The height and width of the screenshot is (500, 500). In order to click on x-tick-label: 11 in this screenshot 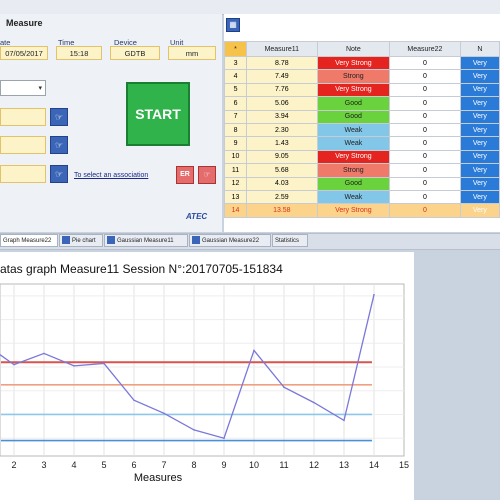, I will do `click(283, 465)`.